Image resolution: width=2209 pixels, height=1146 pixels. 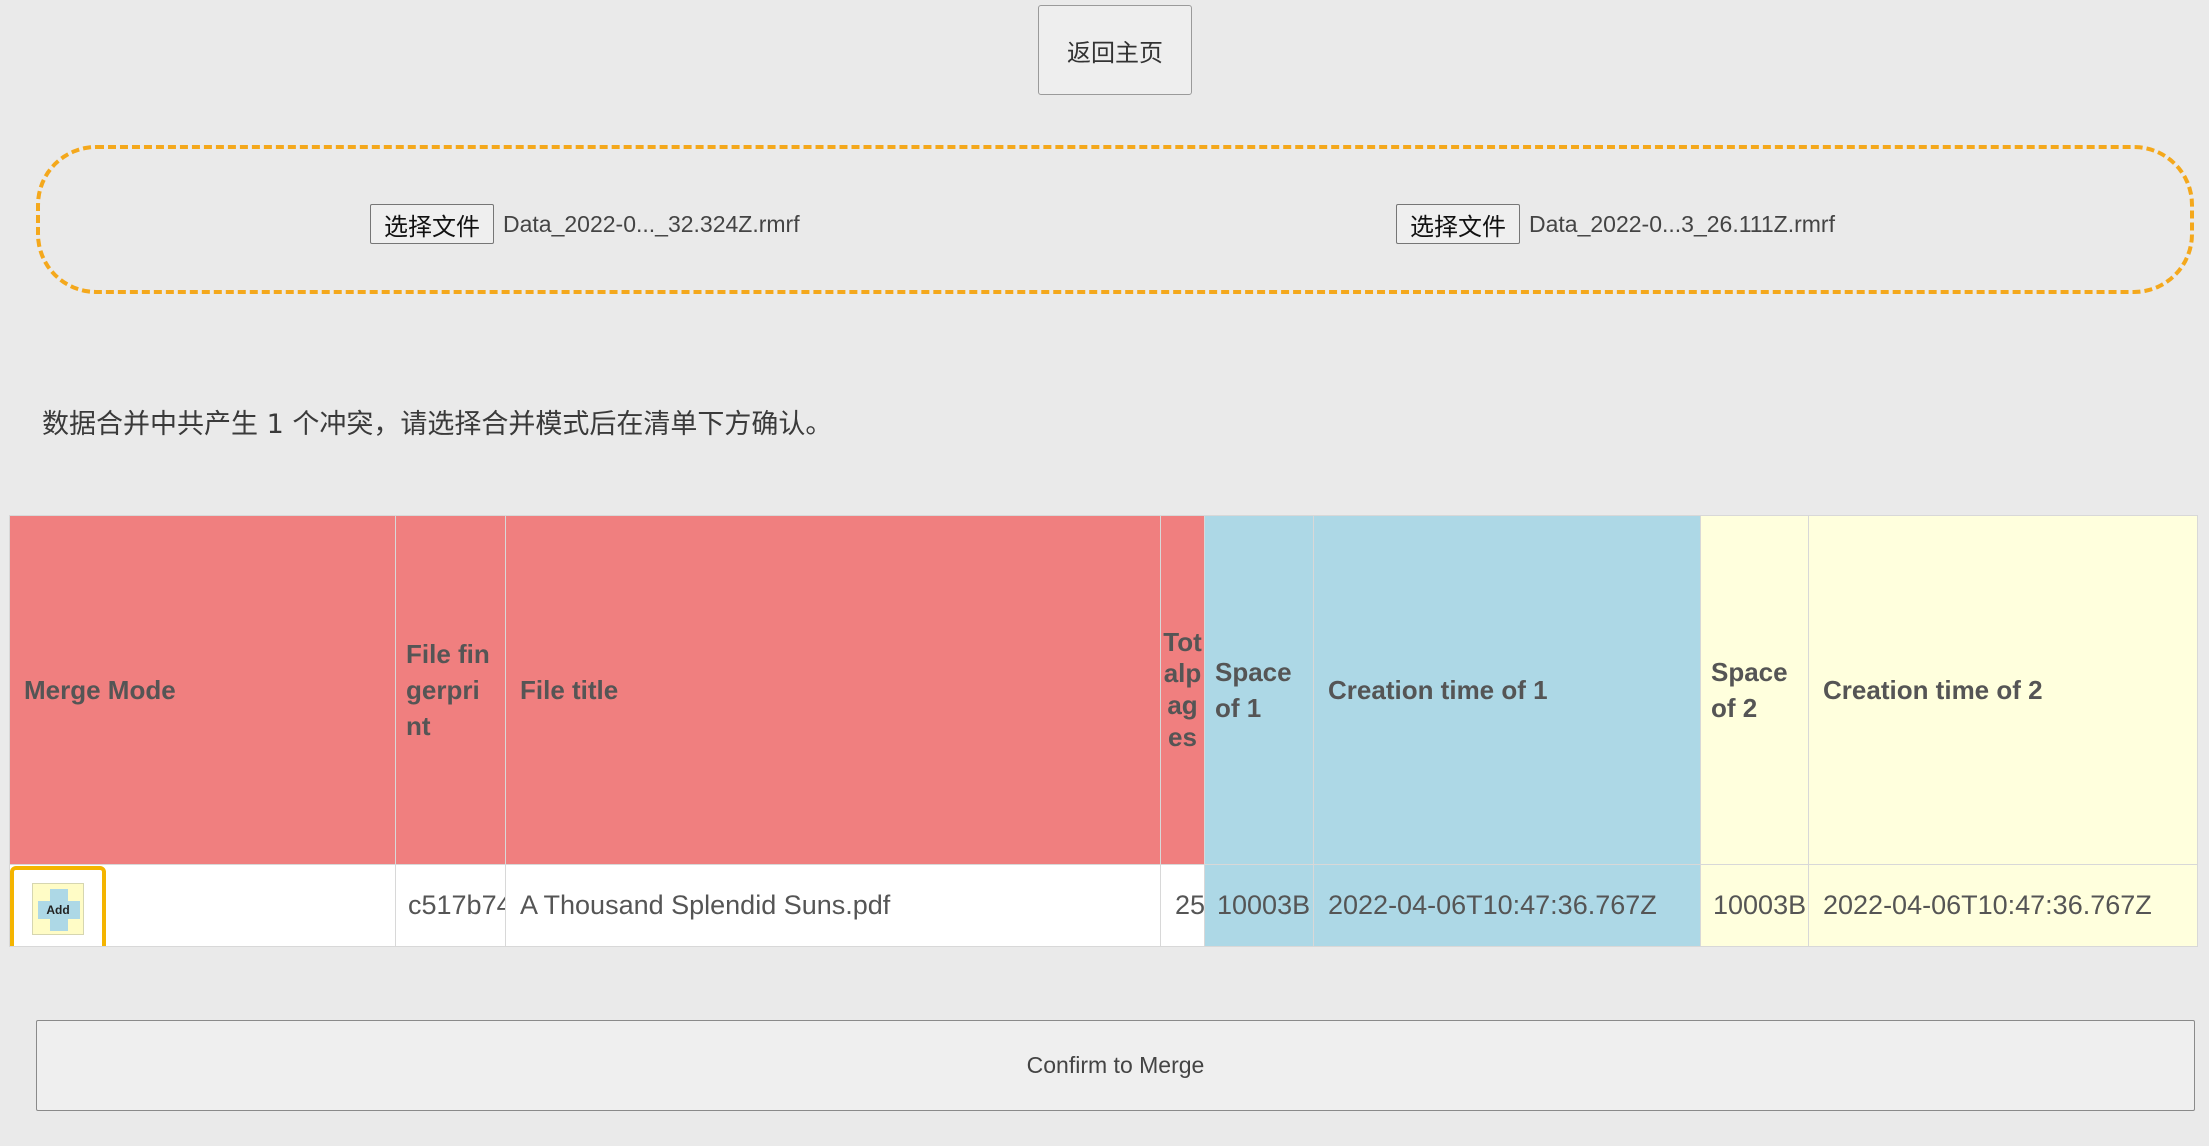 I want to click on merge-mode-label: Add, so click(x=58, y=910).